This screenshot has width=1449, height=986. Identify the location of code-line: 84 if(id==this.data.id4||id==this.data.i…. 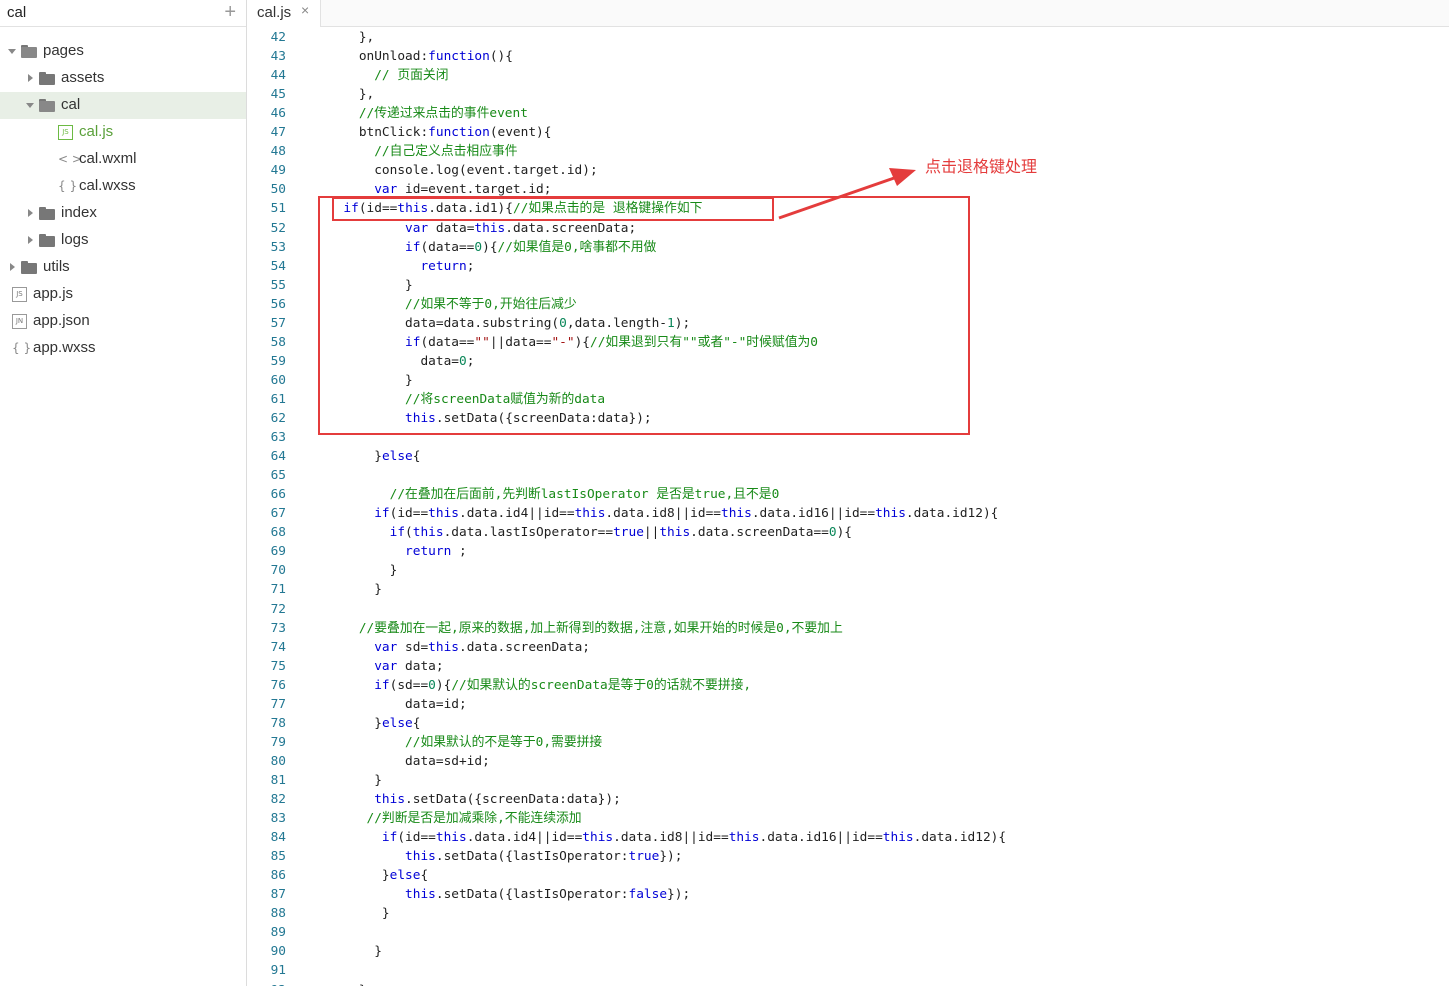
(848, 837).